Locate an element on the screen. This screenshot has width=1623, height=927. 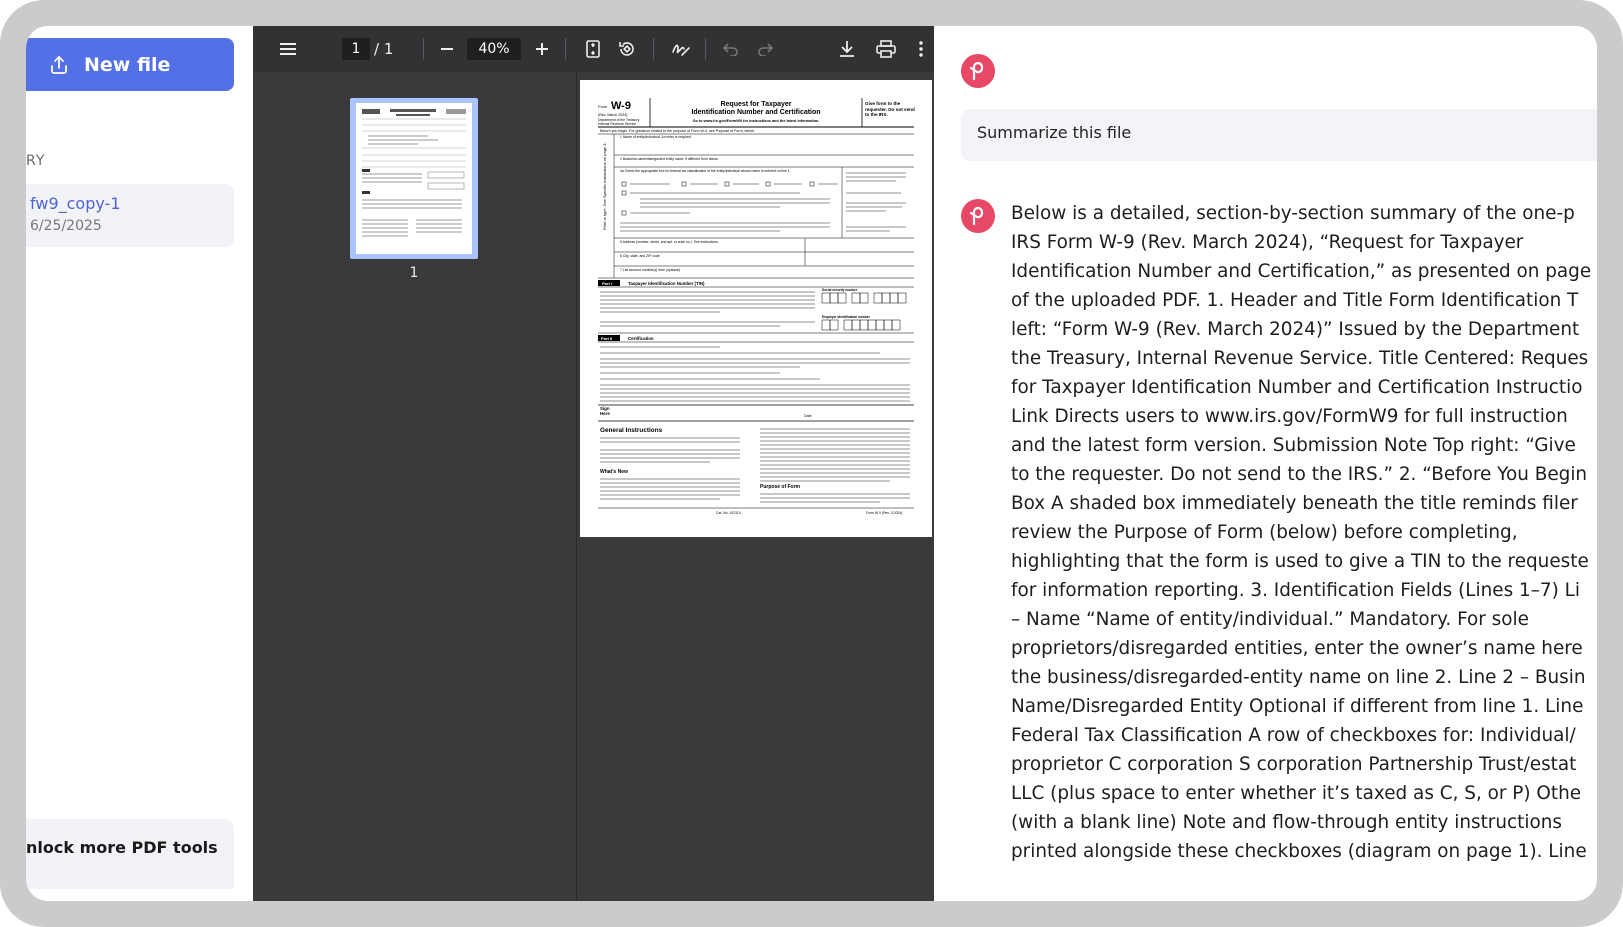
rotate-button is located at coordinates (627, 49).